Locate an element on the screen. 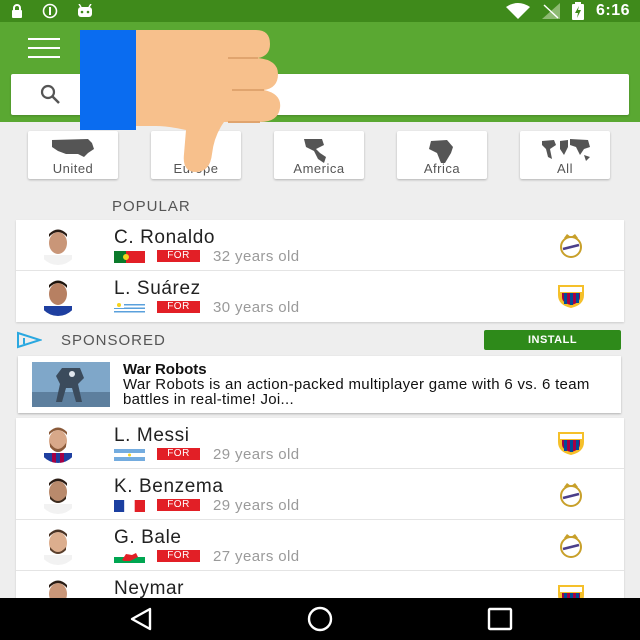  ad-thumbnail-image is located at coordinates (71, 384).